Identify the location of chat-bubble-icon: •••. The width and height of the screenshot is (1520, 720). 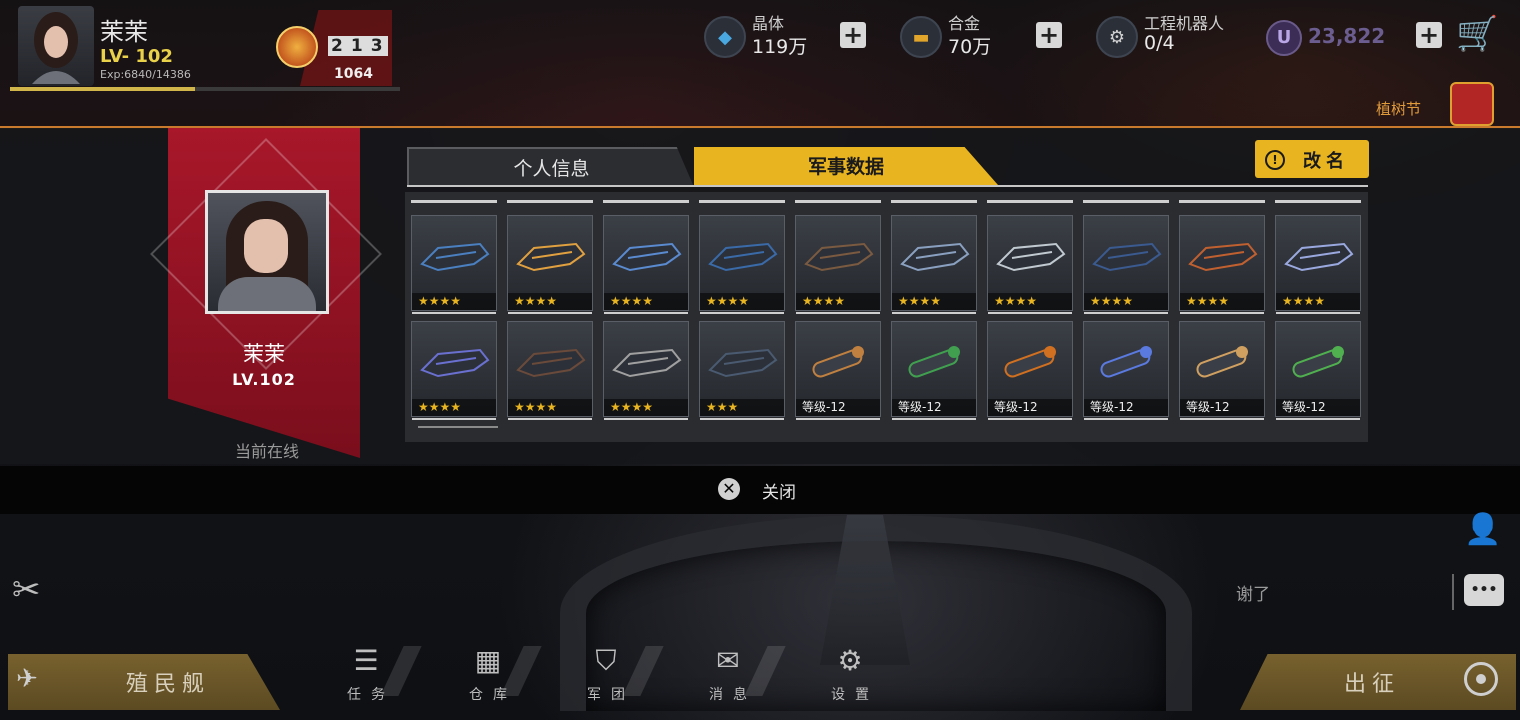
(1484, 590).